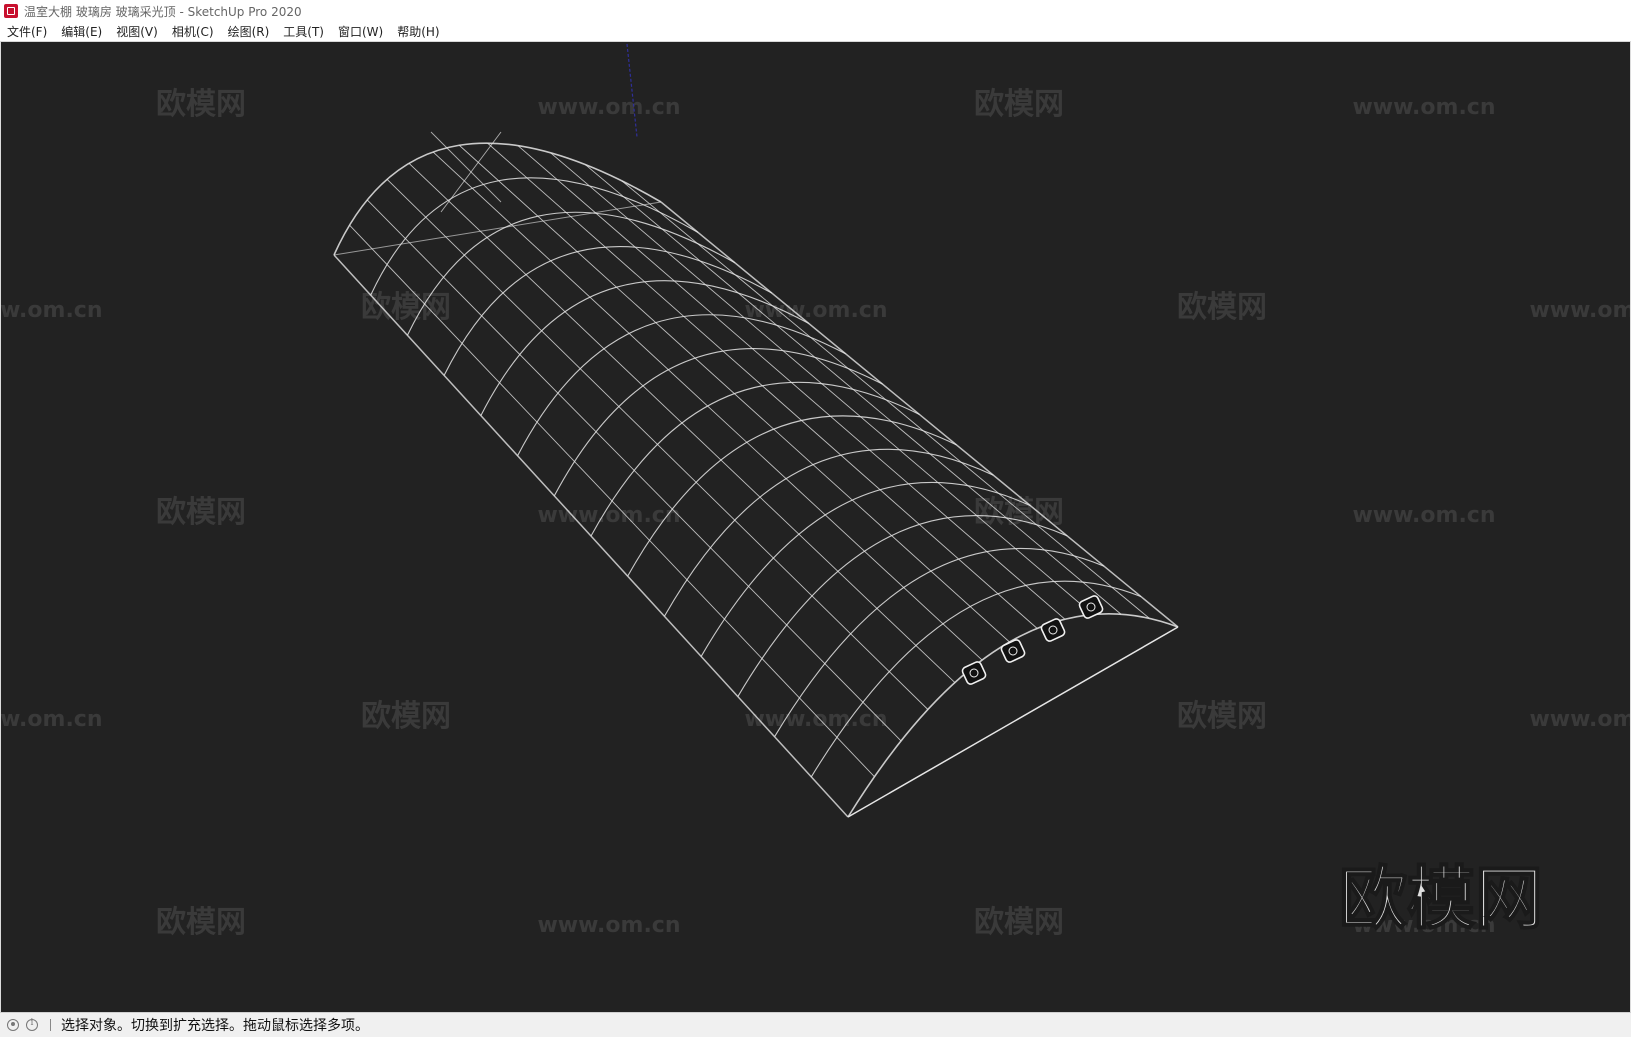 This screenshot has width=1631, height=1037. Describe the element at coordinates (303, 32) in the screenshot. I see `menu-tools: 工具(T)` at that location.